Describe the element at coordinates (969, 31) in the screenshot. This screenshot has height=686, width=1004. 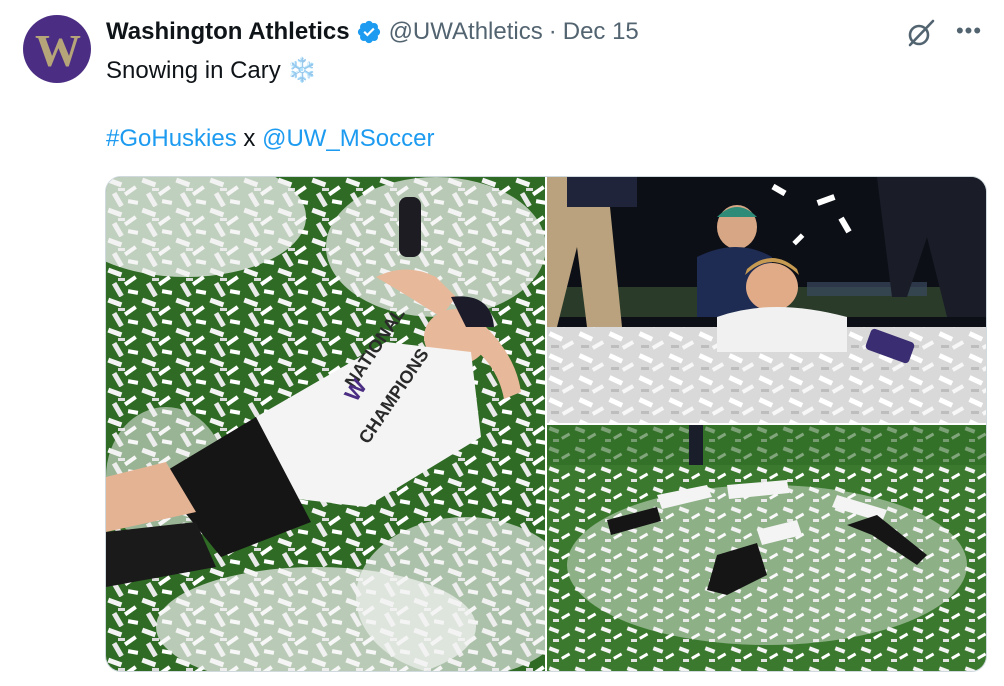
I see `more-options-icon: •••` at that location.